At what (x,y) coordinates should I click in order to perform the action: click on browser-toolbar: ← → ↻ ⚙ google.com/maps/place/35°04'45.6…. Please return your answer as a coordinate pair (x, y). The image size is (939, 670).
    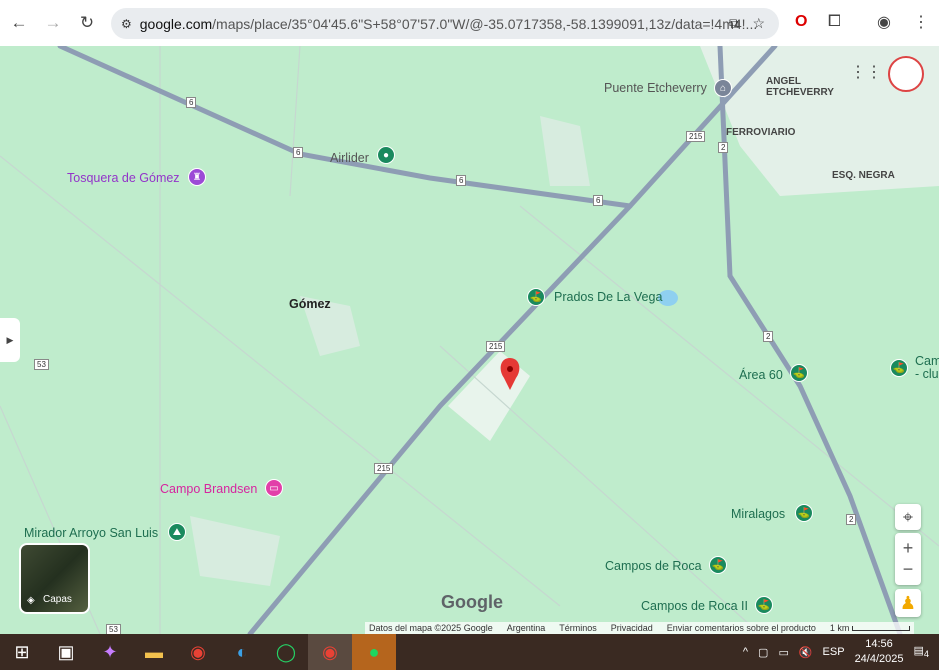
    Looking at the image, I should click on (469, 23).